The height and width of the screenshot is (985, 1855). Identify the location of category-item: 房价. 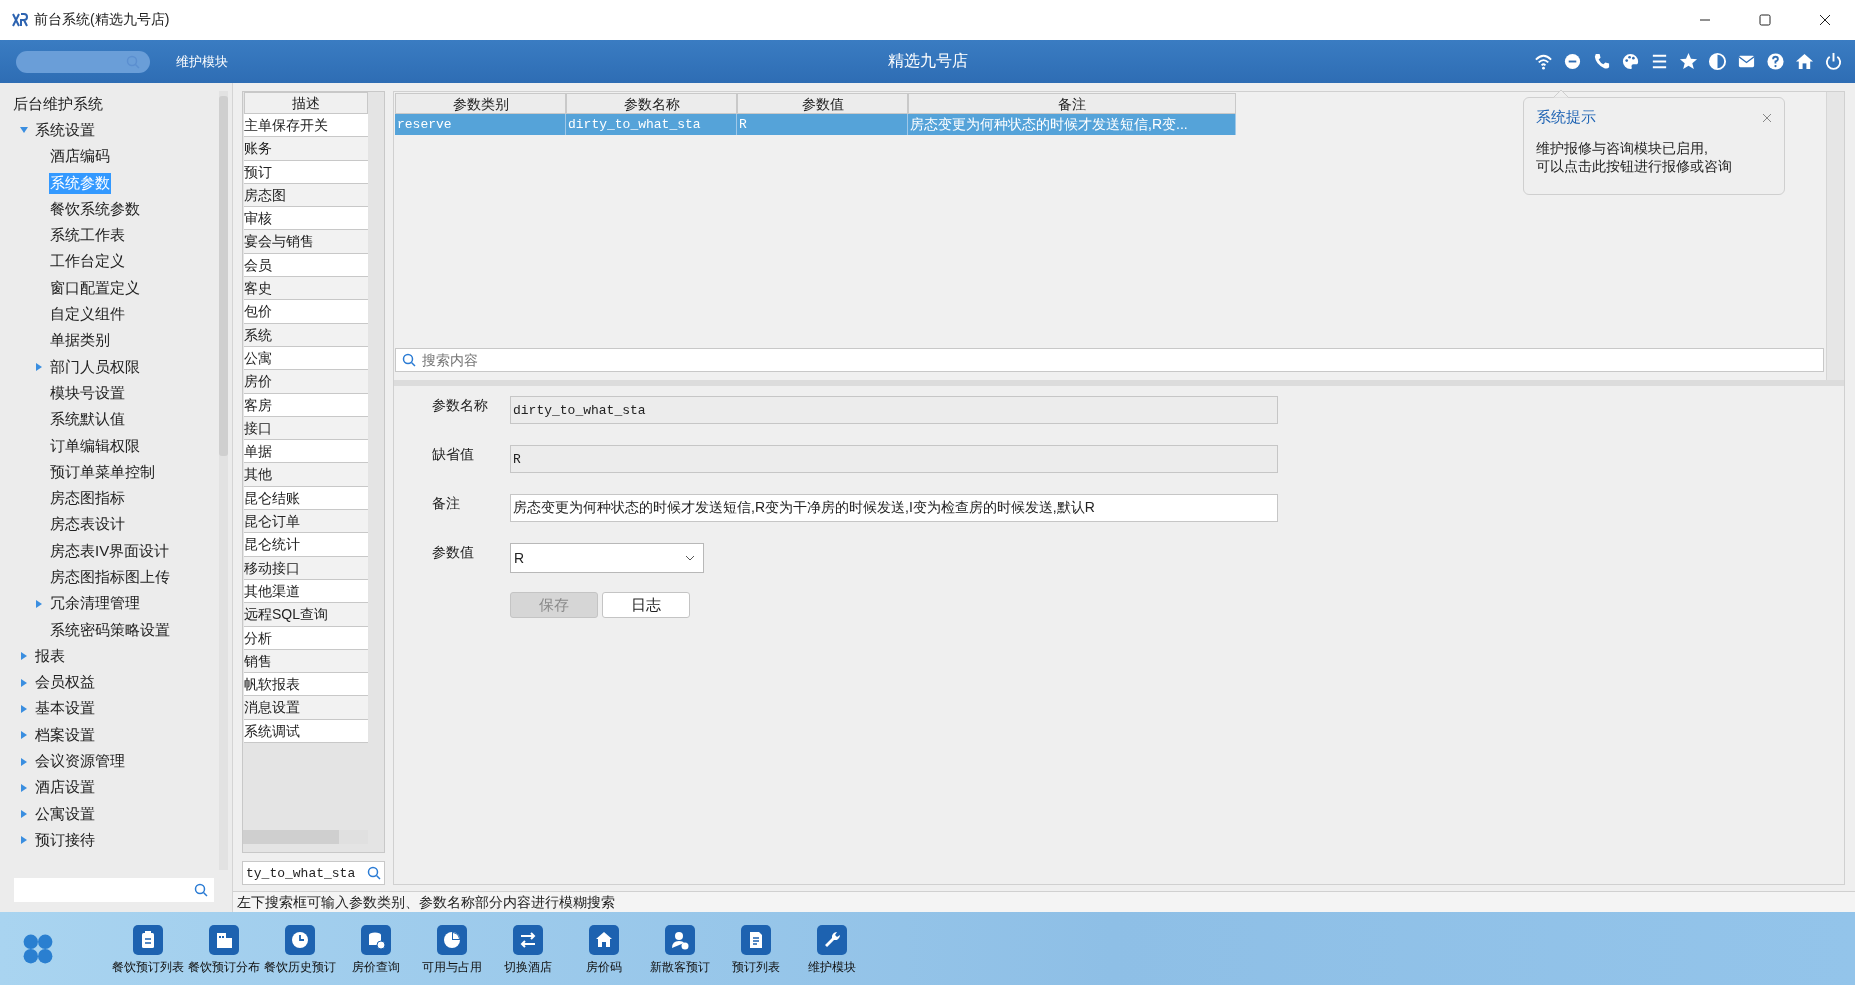
(306, 382).